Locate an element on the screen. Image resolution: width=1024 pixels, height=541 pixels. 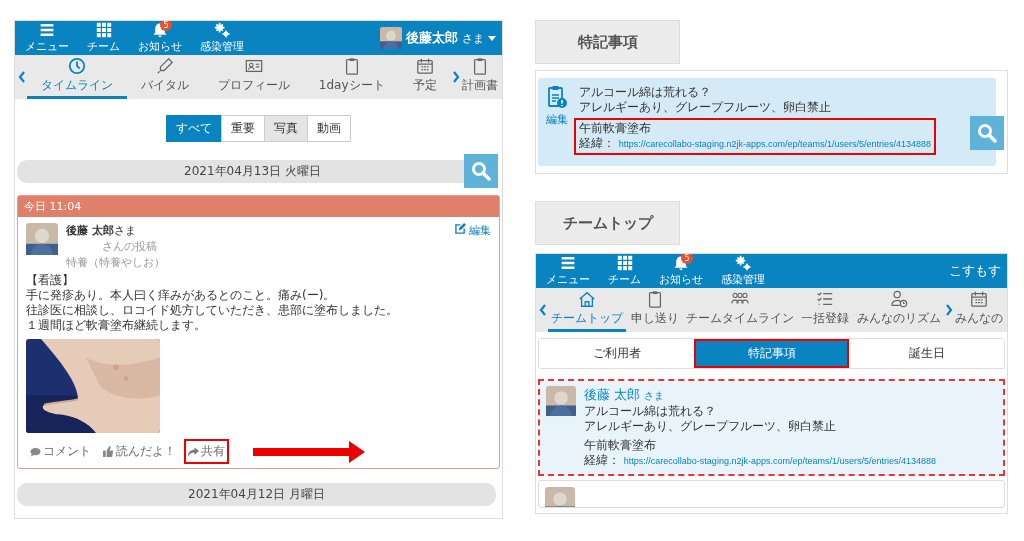
author-name: 後藤 太郎さま is located at coordinates (101, 230).